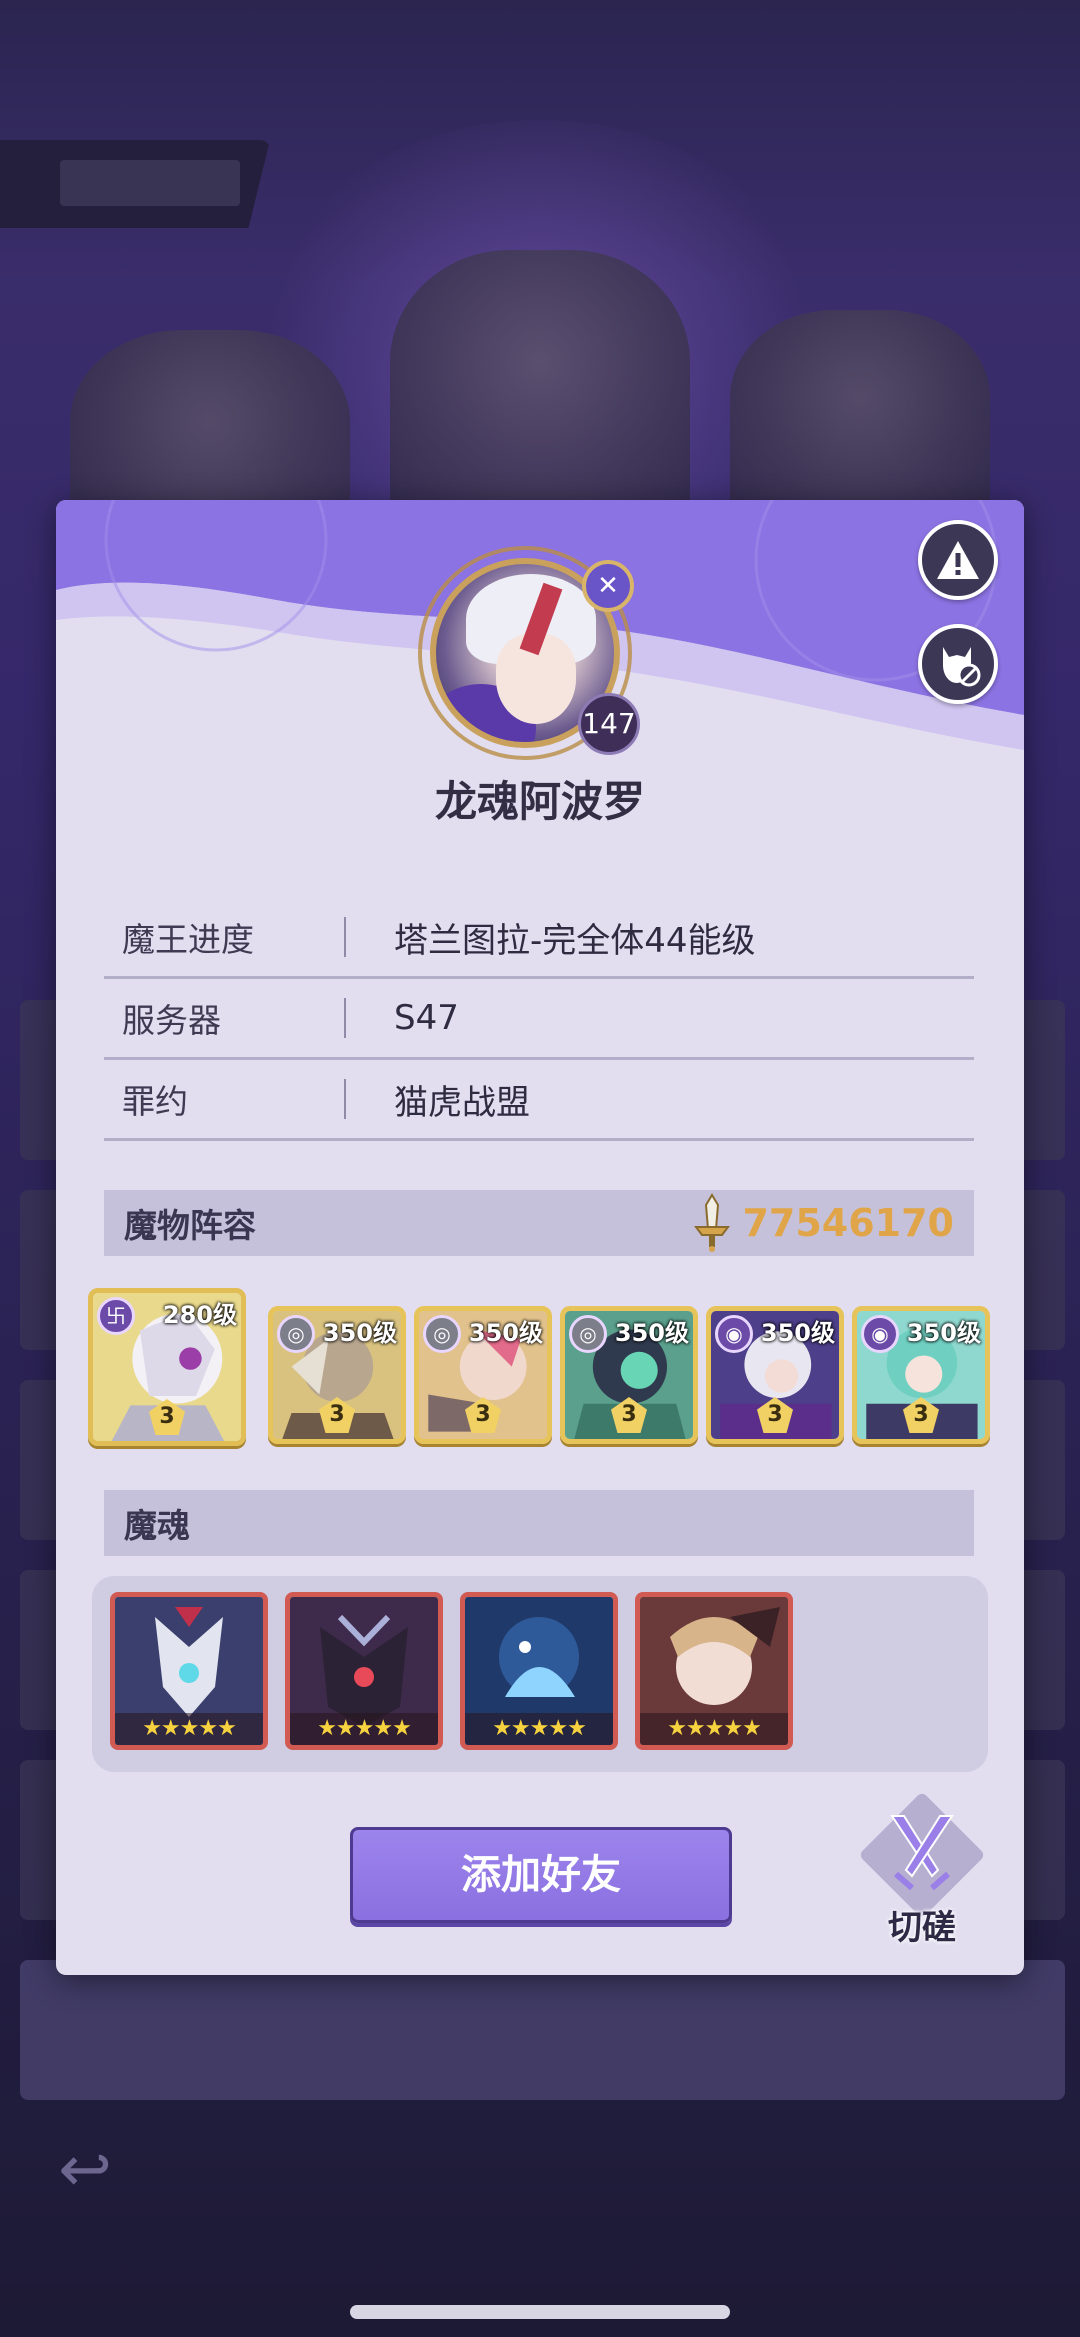  I want to click on background-character-right, so click(860, 420).